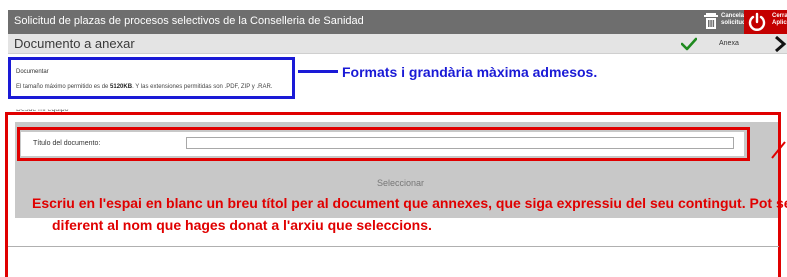 The width and height of the screenshot is (787, 277). I want to click on section-title: Documento a anexar, so click(74, 43).